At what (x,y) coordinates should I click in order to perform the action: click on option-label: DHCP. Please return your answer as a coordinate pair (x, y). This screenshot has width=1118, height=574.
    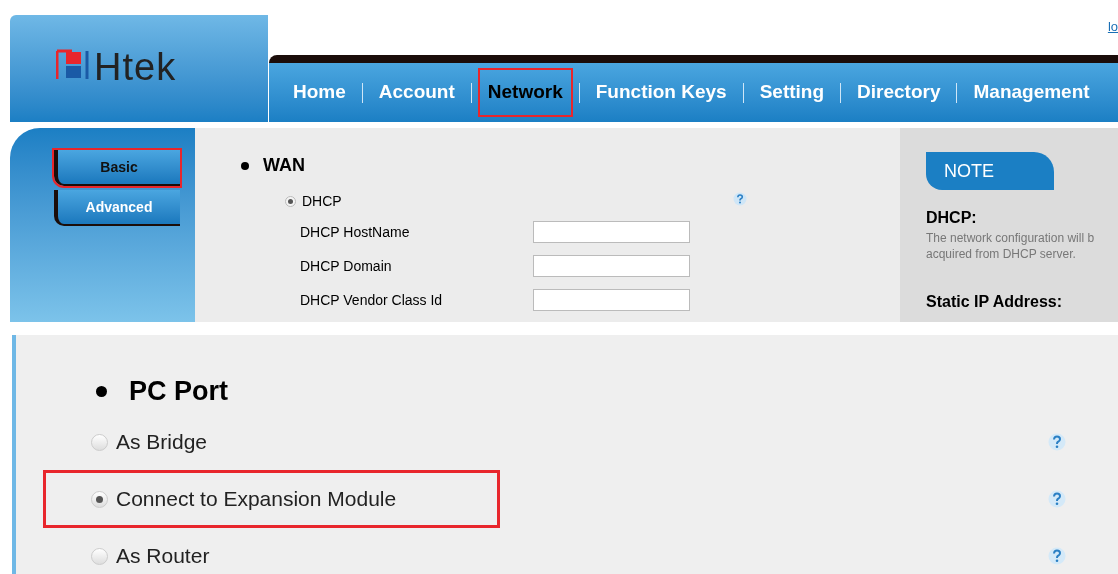
    Looking at the image, I should click on (322, 201).